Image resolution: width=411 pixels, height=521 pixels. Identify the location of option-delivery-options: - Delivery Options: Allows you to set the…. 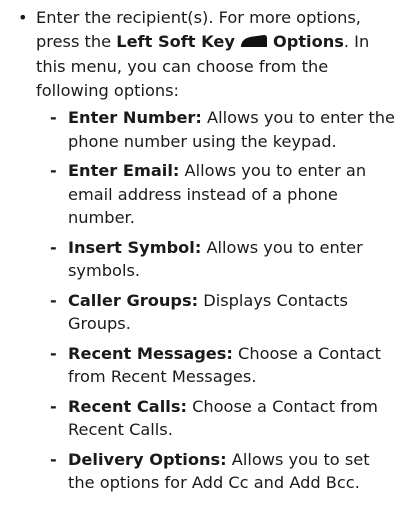
(225, 471).